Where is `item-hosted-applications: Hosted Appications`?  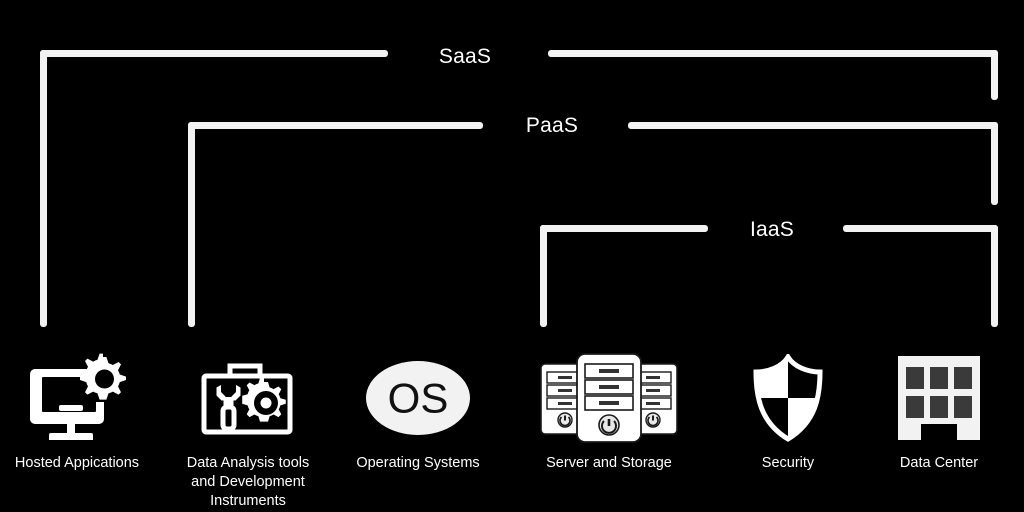 item-hosted-applications: Hosted Appications is located at coordinates (81, 427).